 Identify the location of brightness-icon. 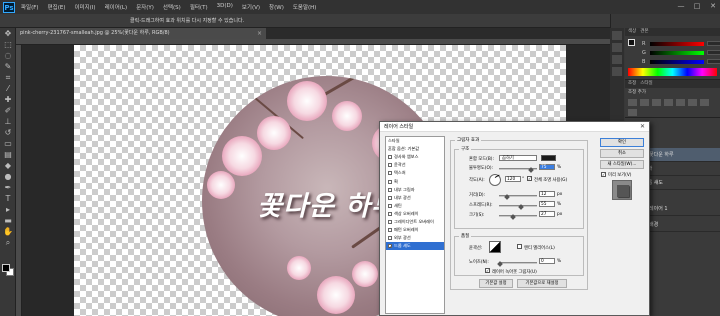
(632, 102).